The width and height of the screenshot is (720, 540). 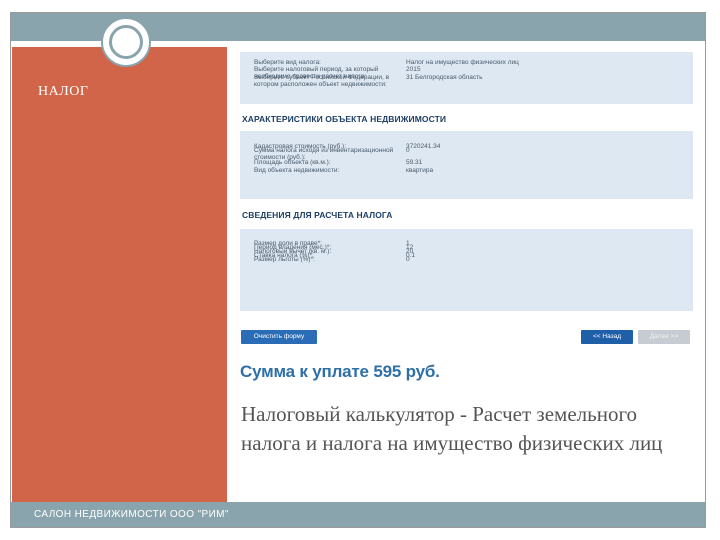 I want to click on property-section-title: ХАРАКТЕРИСТИКИ ОБЪЕКТА НЕДВИЖИМОСТИ, so click(x=344, y=119).